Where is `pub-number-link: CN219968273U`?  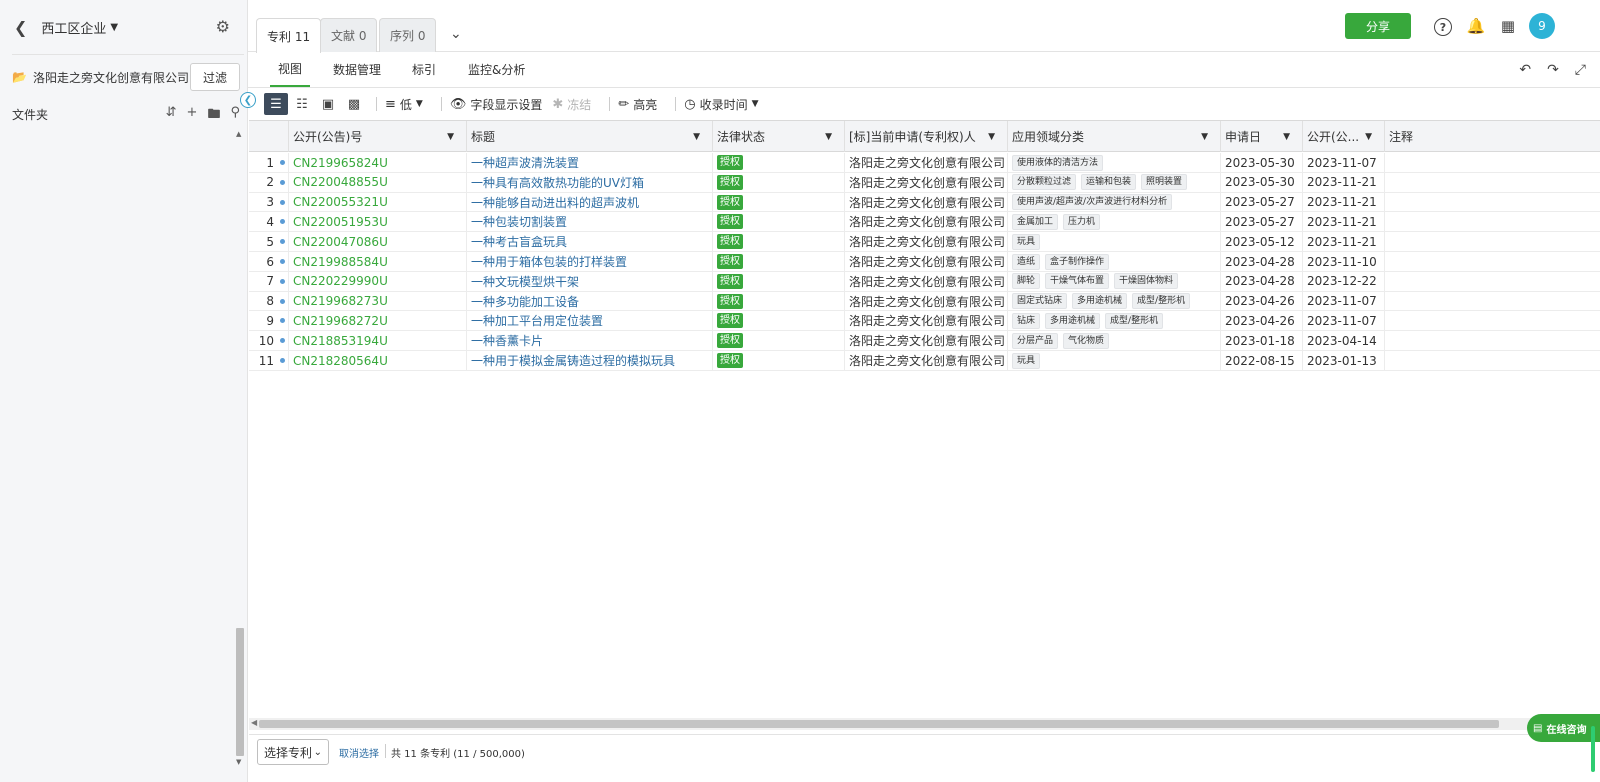
pub-number-link: CN219968273U is located at coordinates (378, 301).